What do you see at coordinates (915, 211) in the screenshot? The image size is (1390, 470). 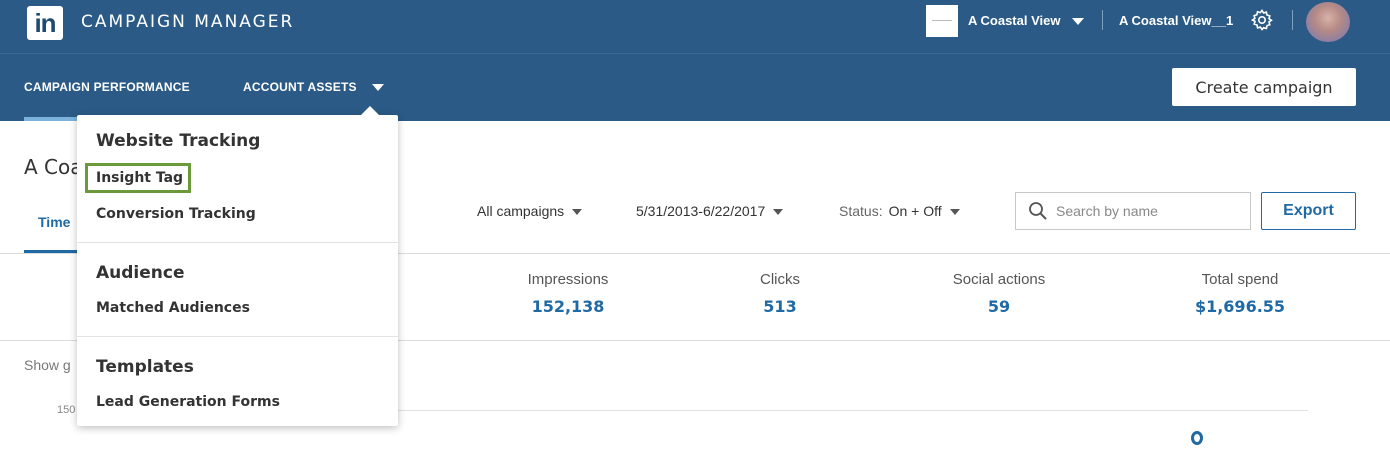 I see `status-value: On + Off` at bounding box center [915, 211].